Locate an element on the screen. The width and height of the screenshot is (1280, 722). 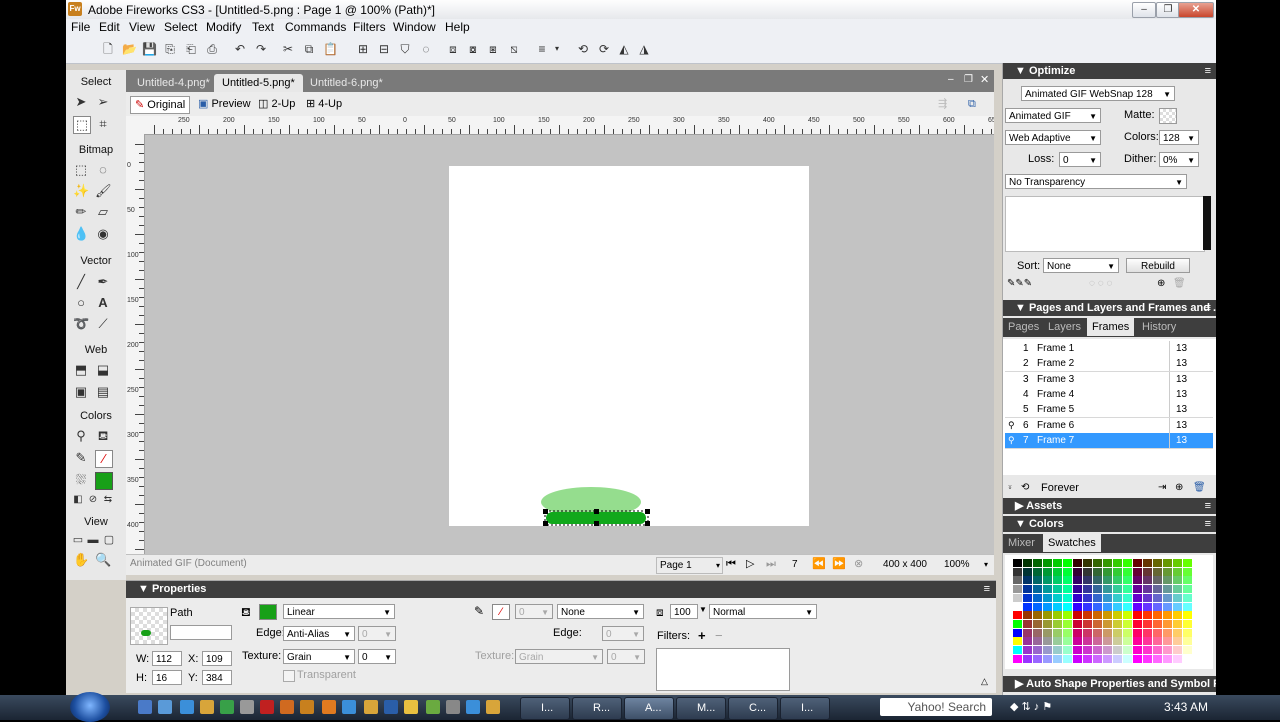
menu-view: View is located at coordinates (142, 27).